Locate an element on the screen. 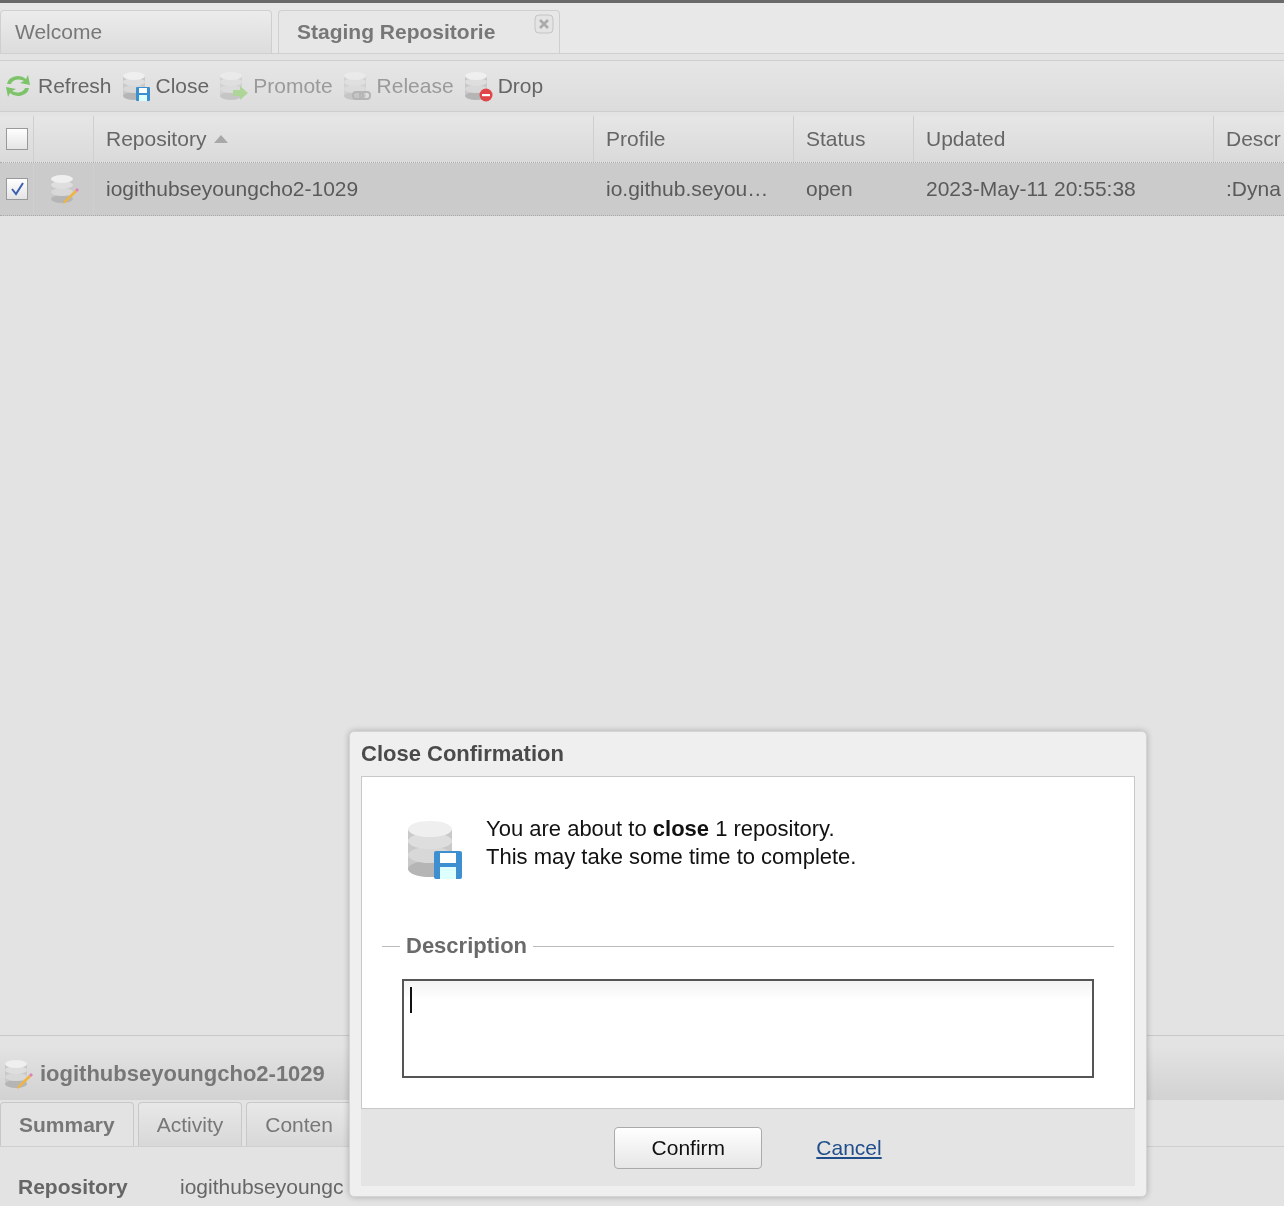 The width and height of the screenshot is (1284, 1206). tab: Staging Repositorie is located at coordinates (419, 31).